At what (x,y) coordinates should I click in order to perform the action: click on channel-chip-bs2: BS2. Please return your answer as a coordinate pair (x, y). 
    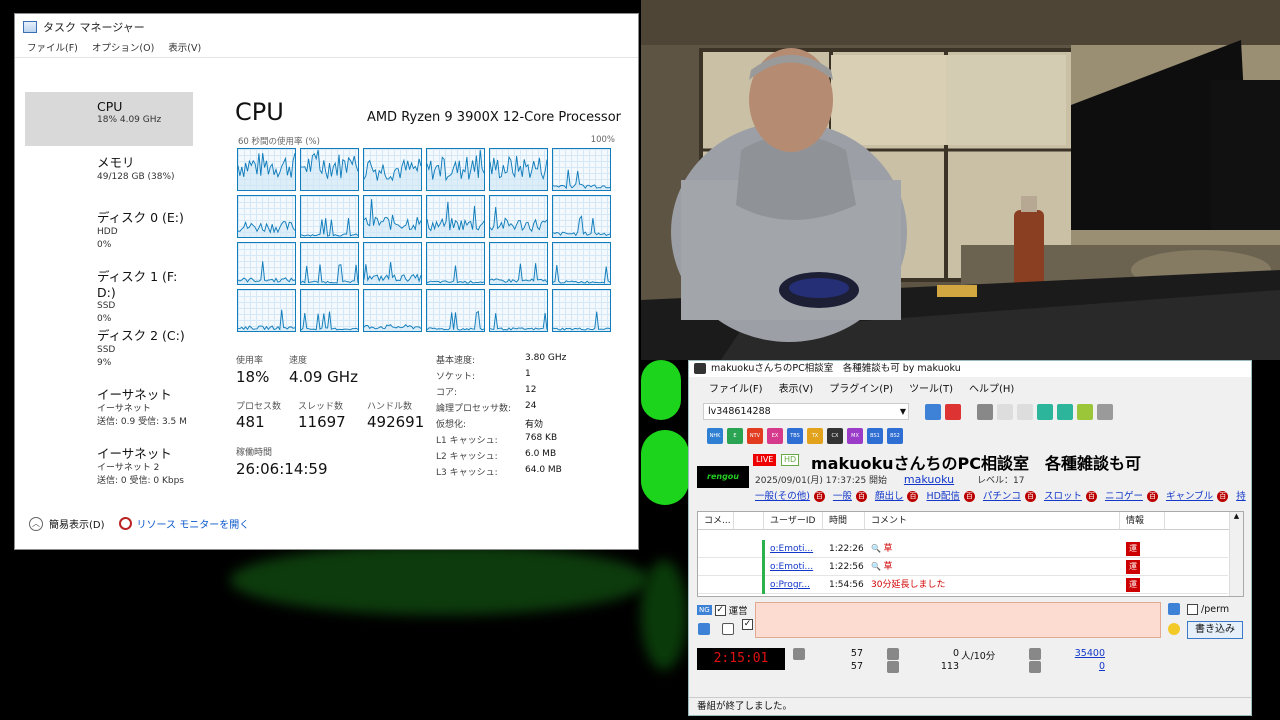
    Looking at the image, I should click on (895, 436).